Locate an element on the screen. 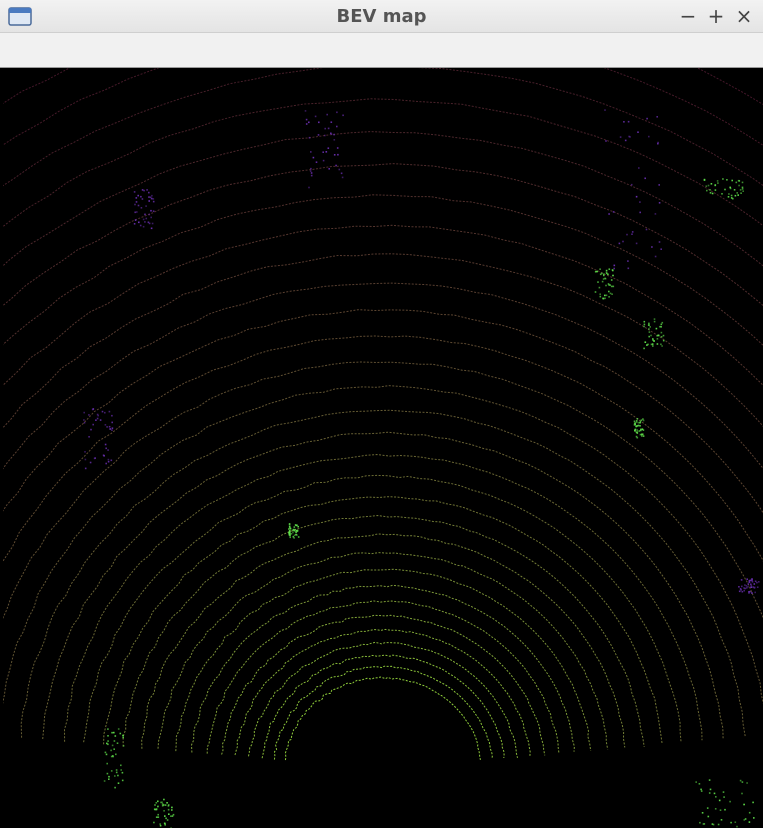 This screenshot has width=763, height=828. maximize-icon: + is located at coordinates (716, 16).